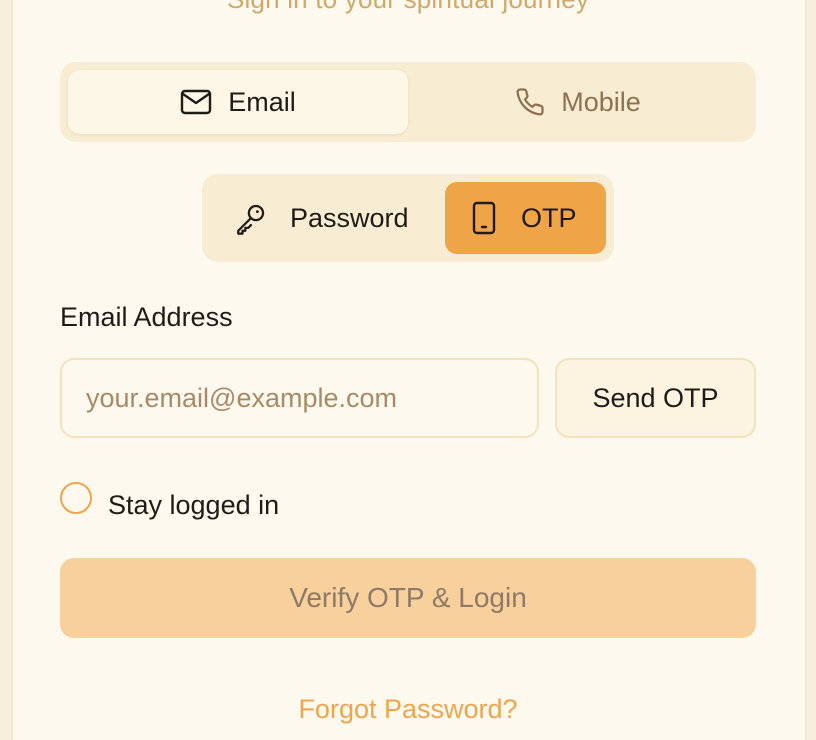 The width and height of the screenshot is (816, 740). What do you see at coordinates (549, 217) in the screenshot?
I see `tab-otp-label: OTP` at bounding box center [549, 217].